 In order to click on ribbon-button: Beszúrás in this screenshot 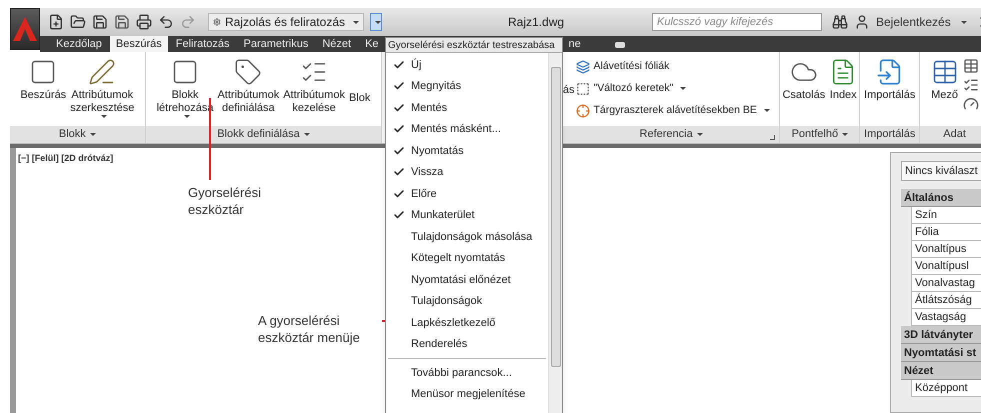, I will do `click(43, 80)`.